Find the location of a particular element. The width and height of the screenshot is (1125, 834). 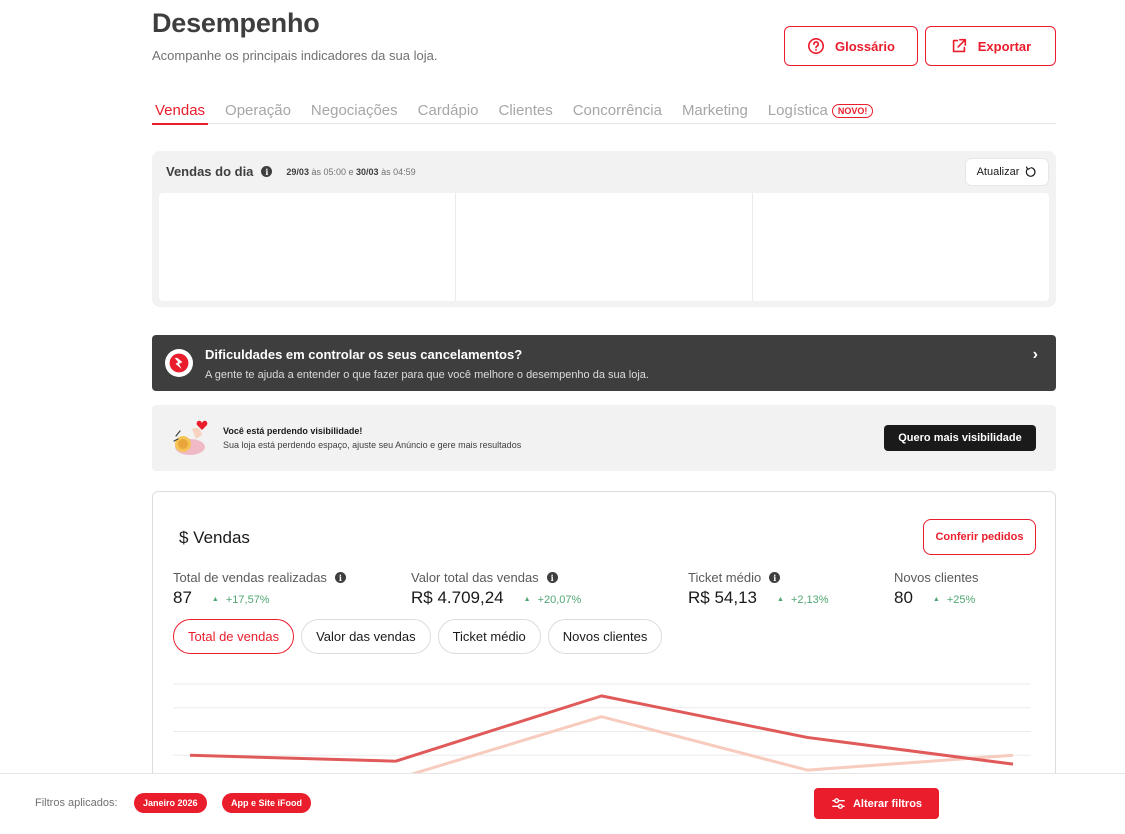

metric-value: R$ 54,13 is located at coordinates (722, 597).